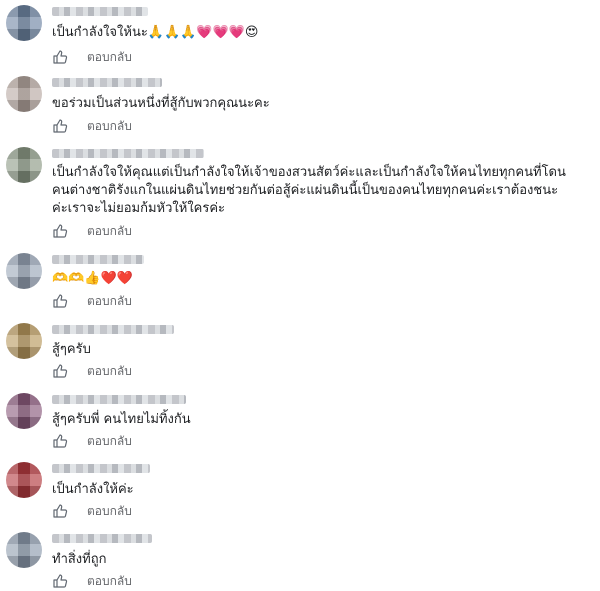  I want to click on comment-text: 🫶🫶👍❤️❤️, so click(92, 278).